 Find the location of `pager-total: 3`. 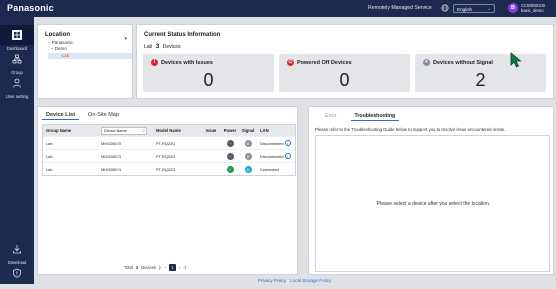

pager-total: 3 is located at coordinates (137, 267).